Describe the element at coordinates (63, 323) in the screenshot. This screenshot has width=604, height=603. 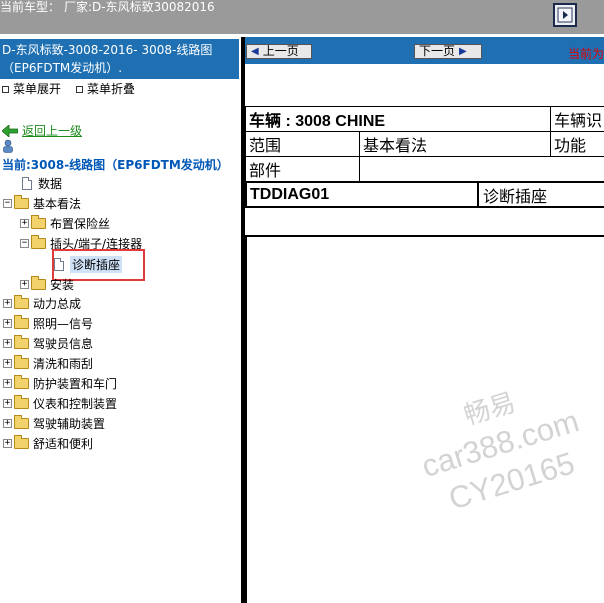
I see `tree-item-label: 照明—信号` at that location.